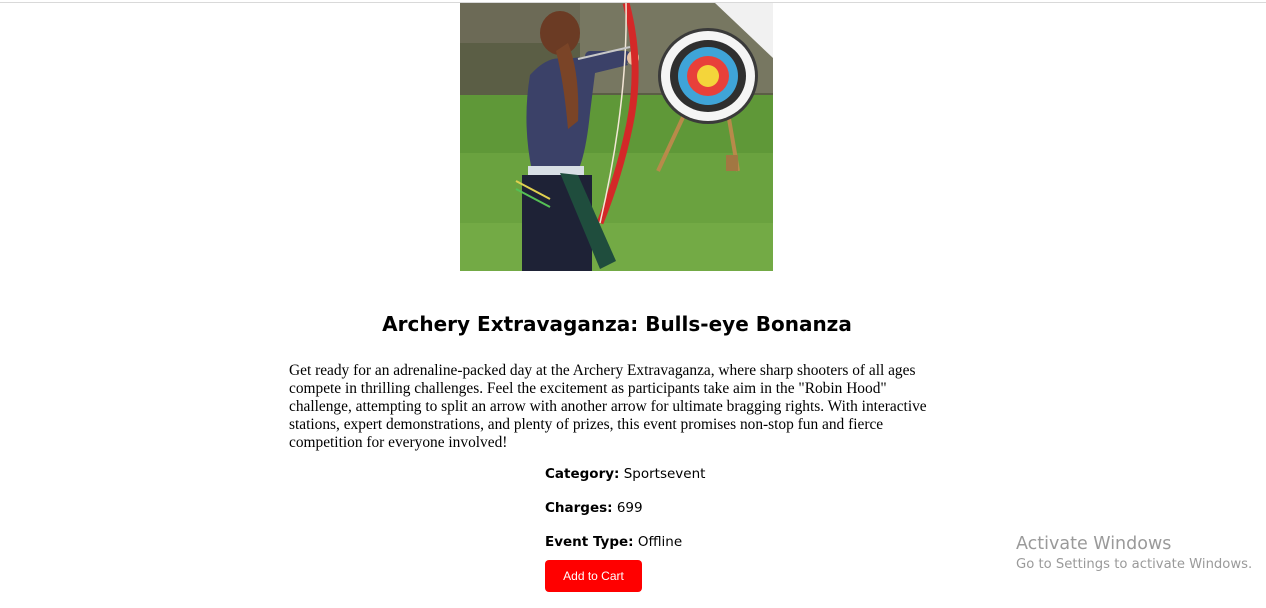 The height and width of the screenshot is (608, 1266). What do you see at coordinates (664, 474) in the screenshot?
I see `category-value: Sportsevent` at bounding box center [664, 474].